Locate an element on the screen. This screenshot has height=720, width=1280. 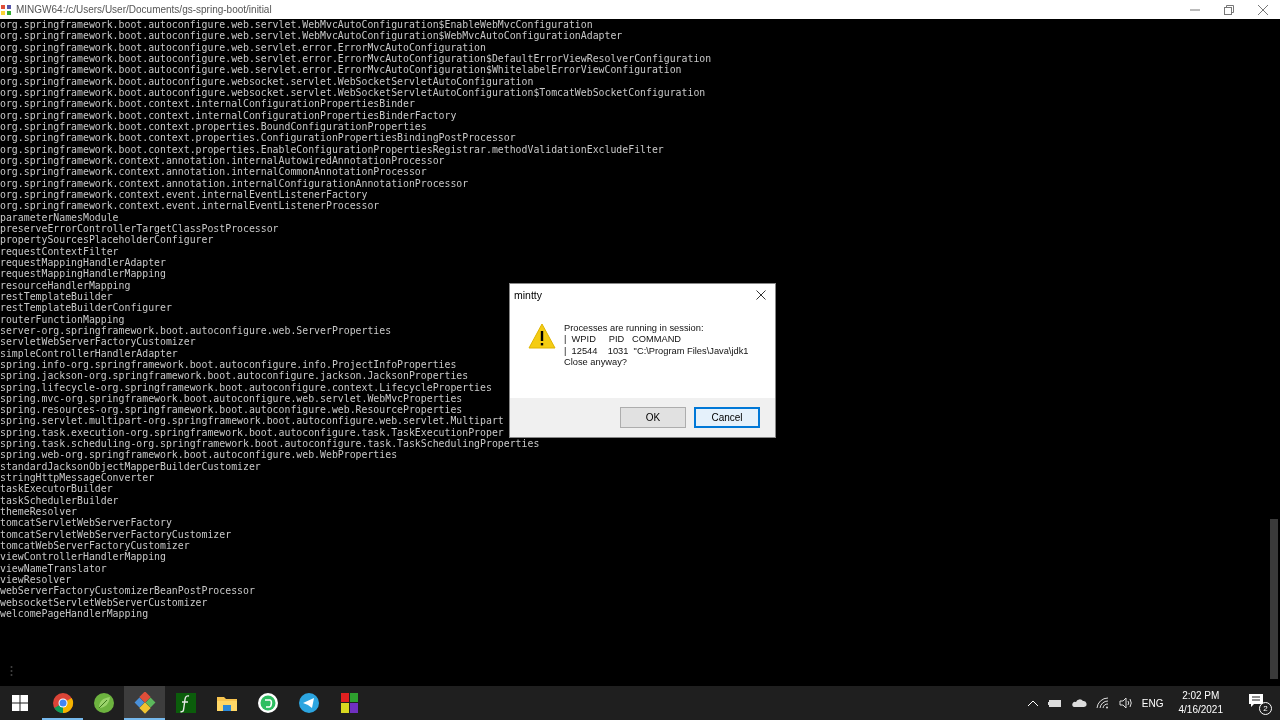
leaf-icon is located at coordinates (103, 703).